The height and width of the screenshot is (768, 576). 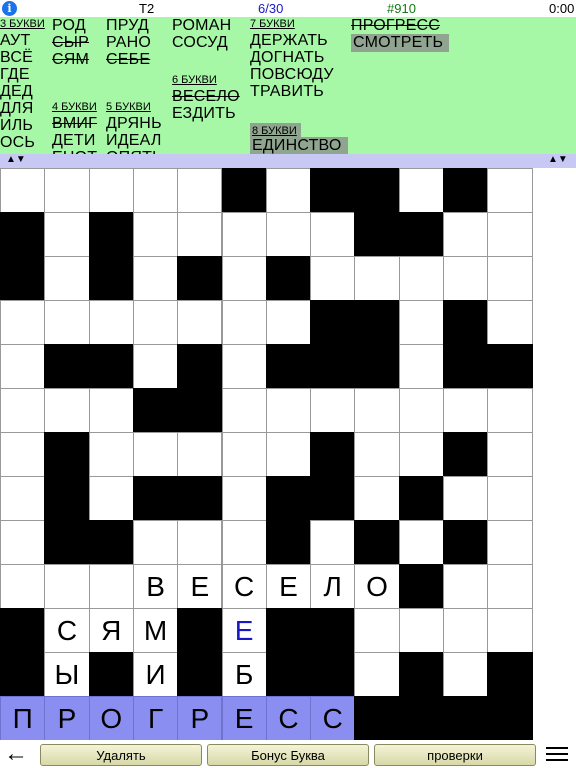 I want to click on word-list-item: ПРОГРЕСС, so click(x=395, y=26).